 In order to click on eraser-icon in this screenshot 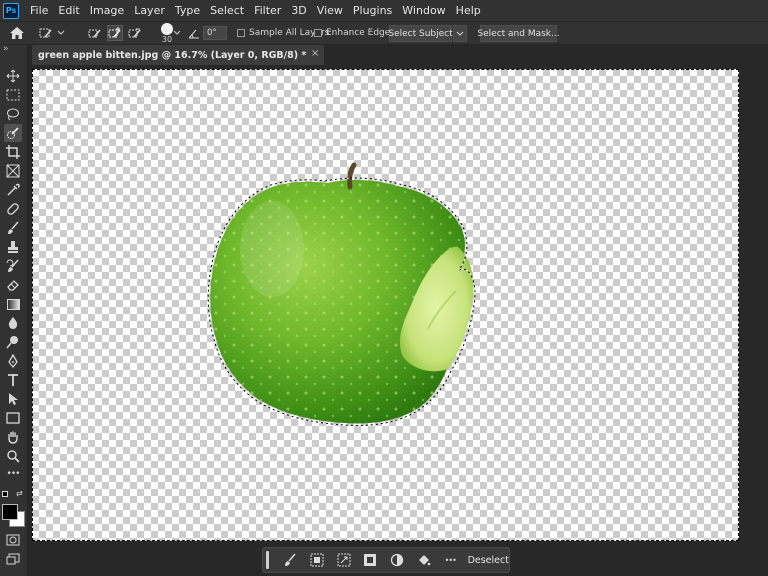, I will do `click(13, 285)`.